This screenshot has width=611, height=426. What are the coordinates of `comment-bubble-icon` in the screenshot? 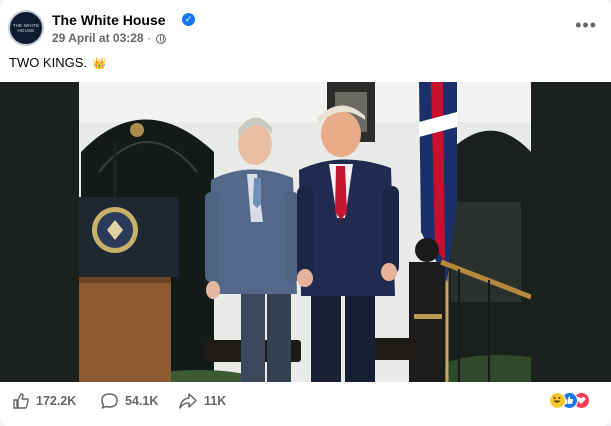 It's located at (109, 401).